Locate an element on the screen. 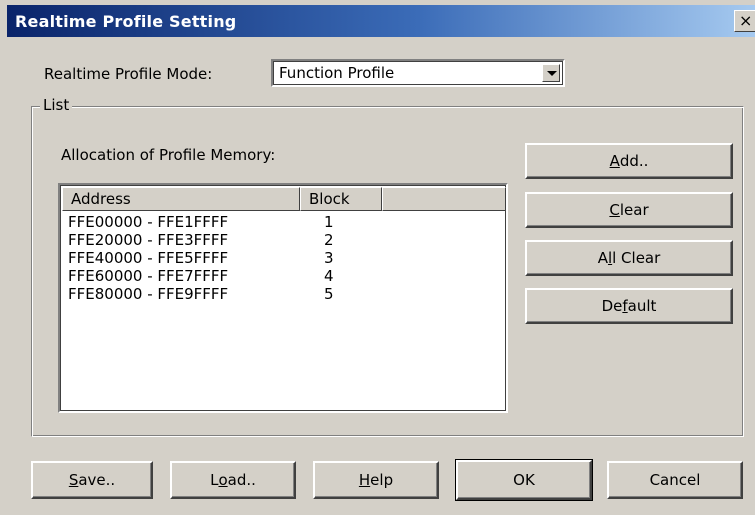  row-address: FFE40000 - FFE5FFFF is located at coordinates (148, 258).